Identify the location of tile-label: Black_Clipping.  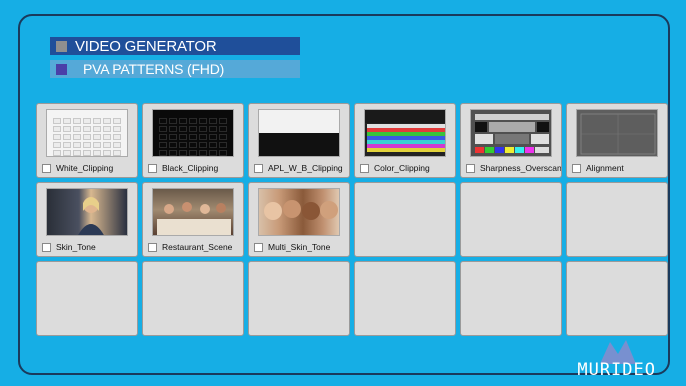
(190, 168).